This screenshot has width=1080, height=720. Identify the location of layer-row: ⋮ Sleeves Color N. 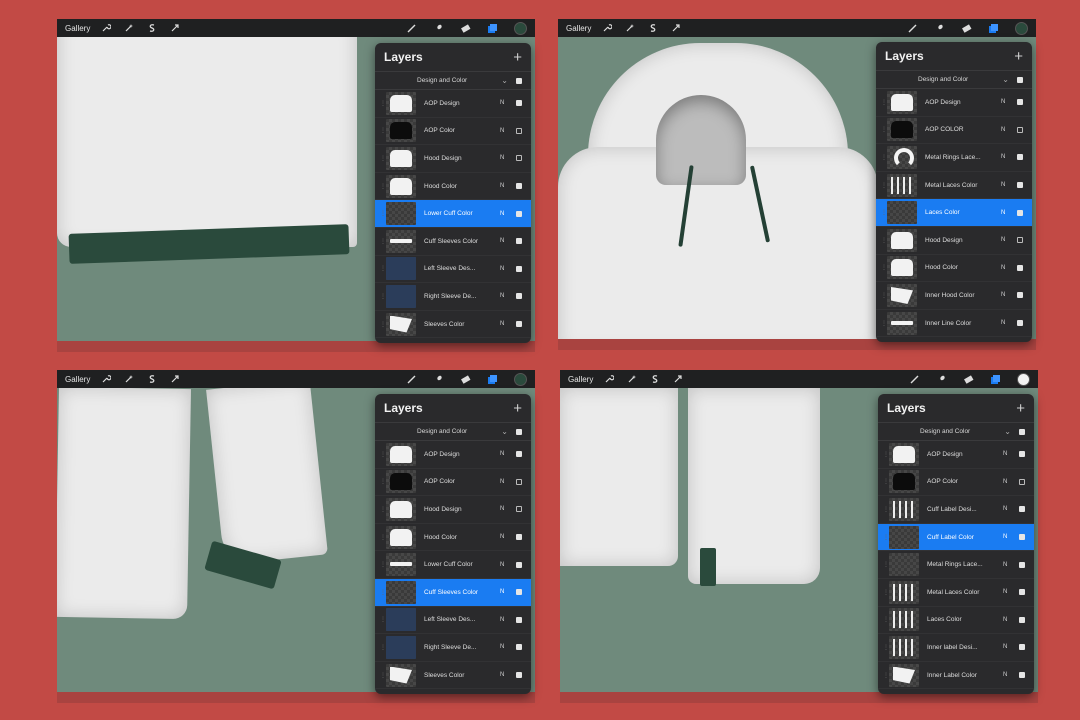
(453, 325).